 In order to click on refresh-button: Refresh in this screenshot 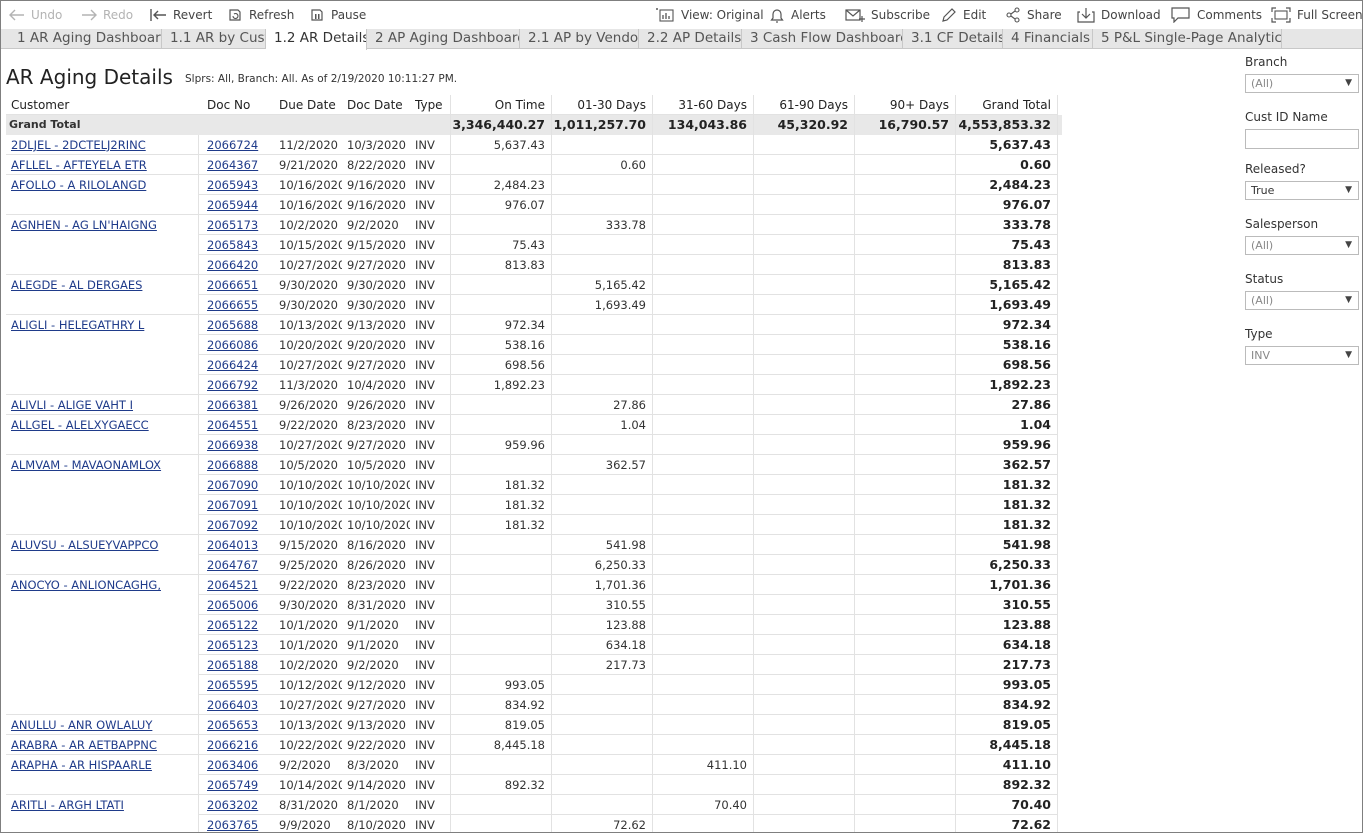, I will do `click(260, 15)`.